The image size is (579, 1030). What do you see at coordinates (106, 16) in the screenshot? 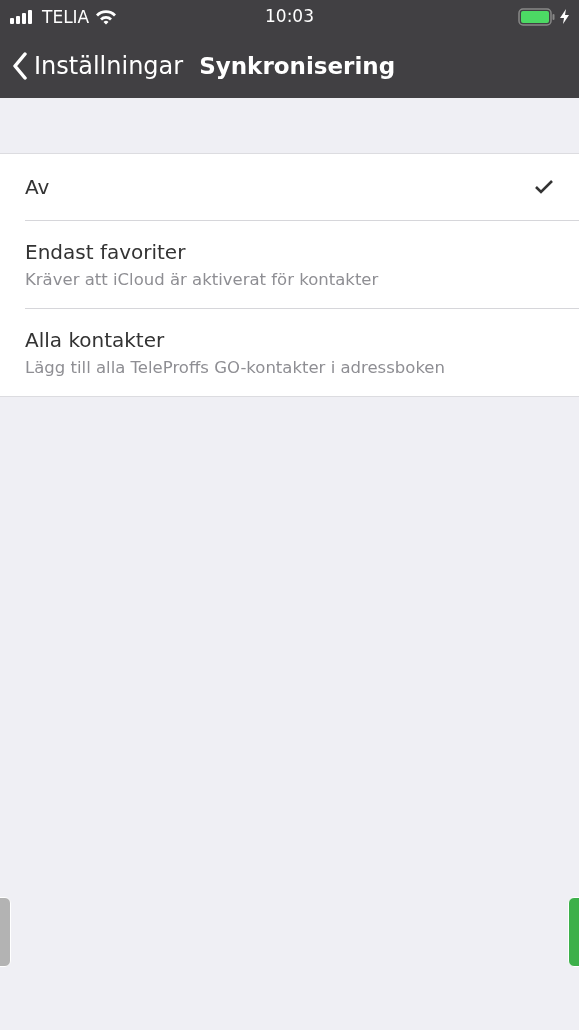
I see `wifi-icon` at bounding box center [106, 16].